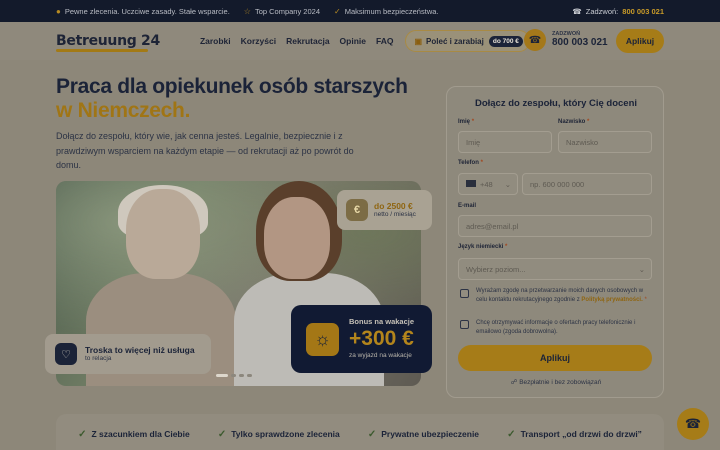 The image size is (720, 450). I want to click on care-card: ♡ Troska to więcej niż usługa to relacja, so click(128, 354).